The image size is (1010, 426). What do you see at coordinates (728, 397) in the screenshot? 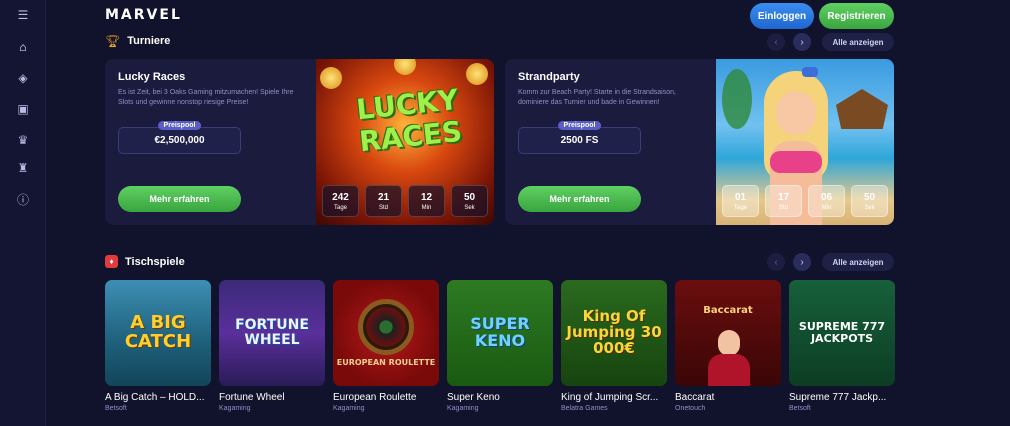
I see `game-title: Baccarat` at bounding box center [728, 397].